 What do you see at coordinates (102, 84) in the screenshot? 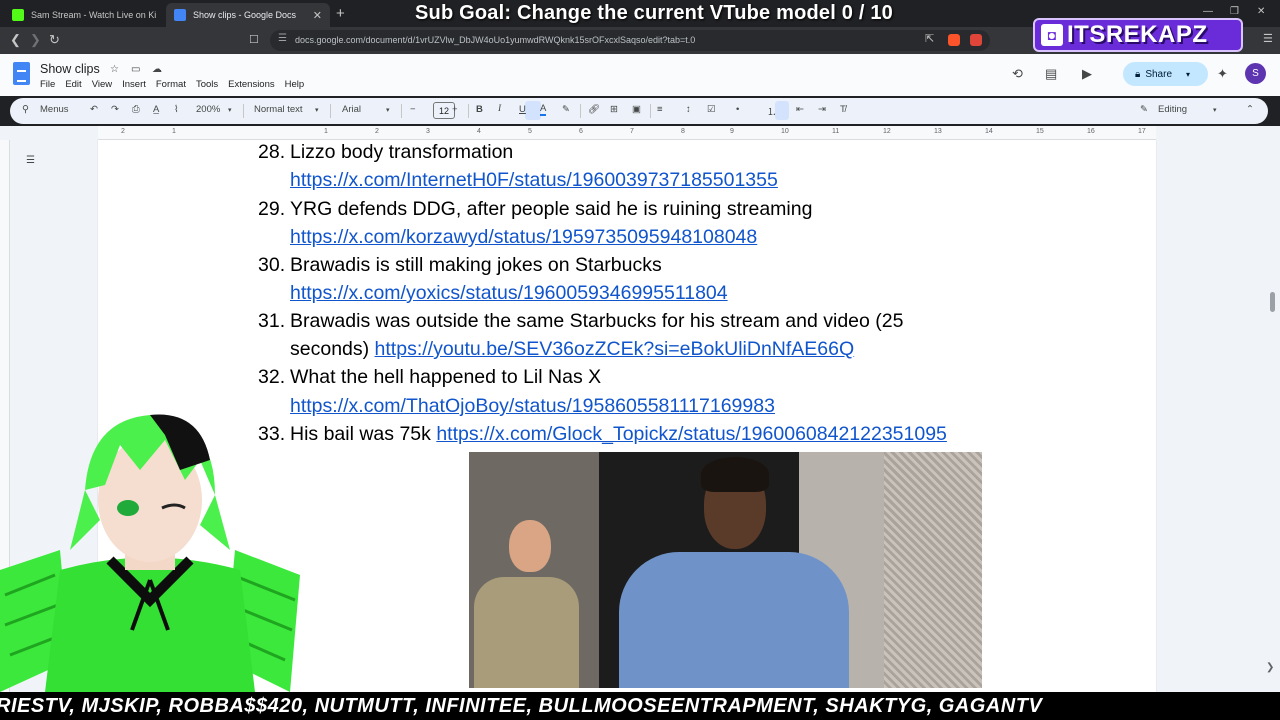
I see `menu-view: View` at bounding box center [102, 84].